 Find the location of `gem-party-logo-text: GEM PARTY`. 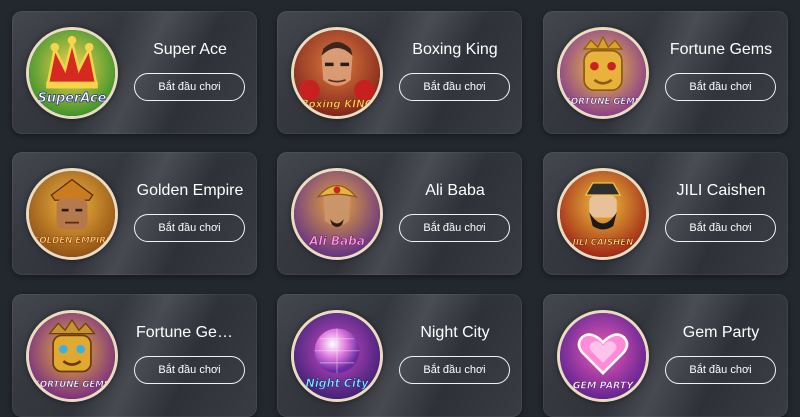

gem-party-logo-text: GEM PARTY is located at coordinates (604, 386).